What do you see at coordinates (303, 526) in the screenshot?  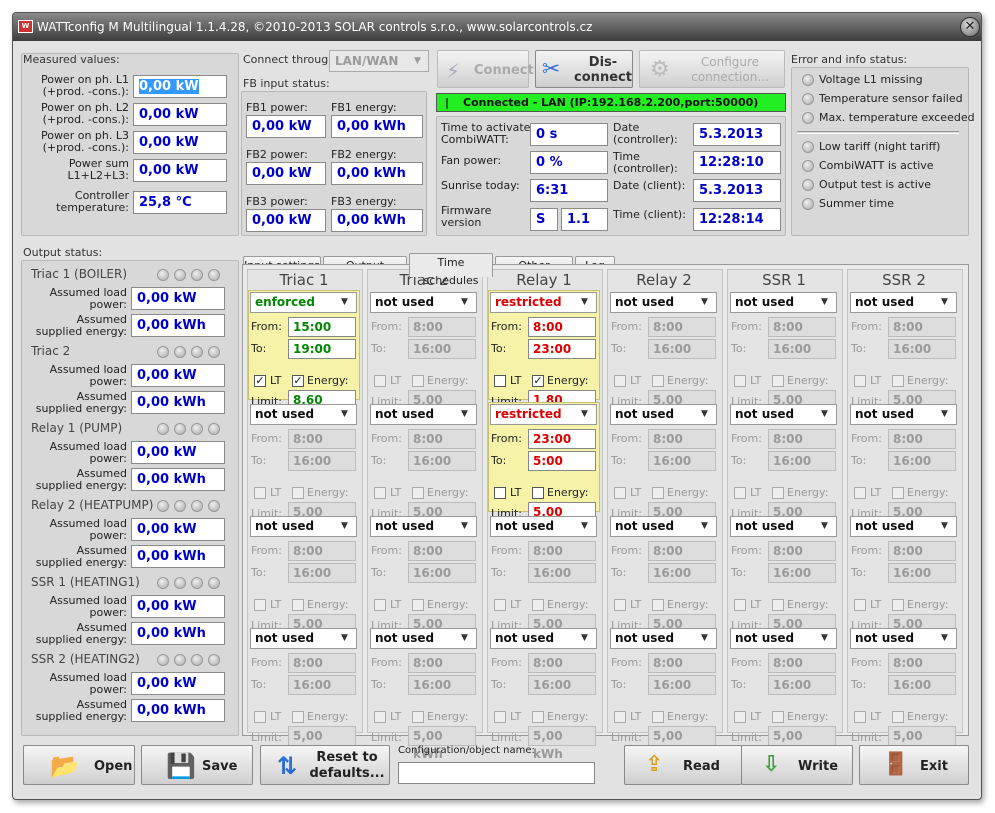 I see `mode-select-0-2: not used ▼` at bounding box center [303, 526].